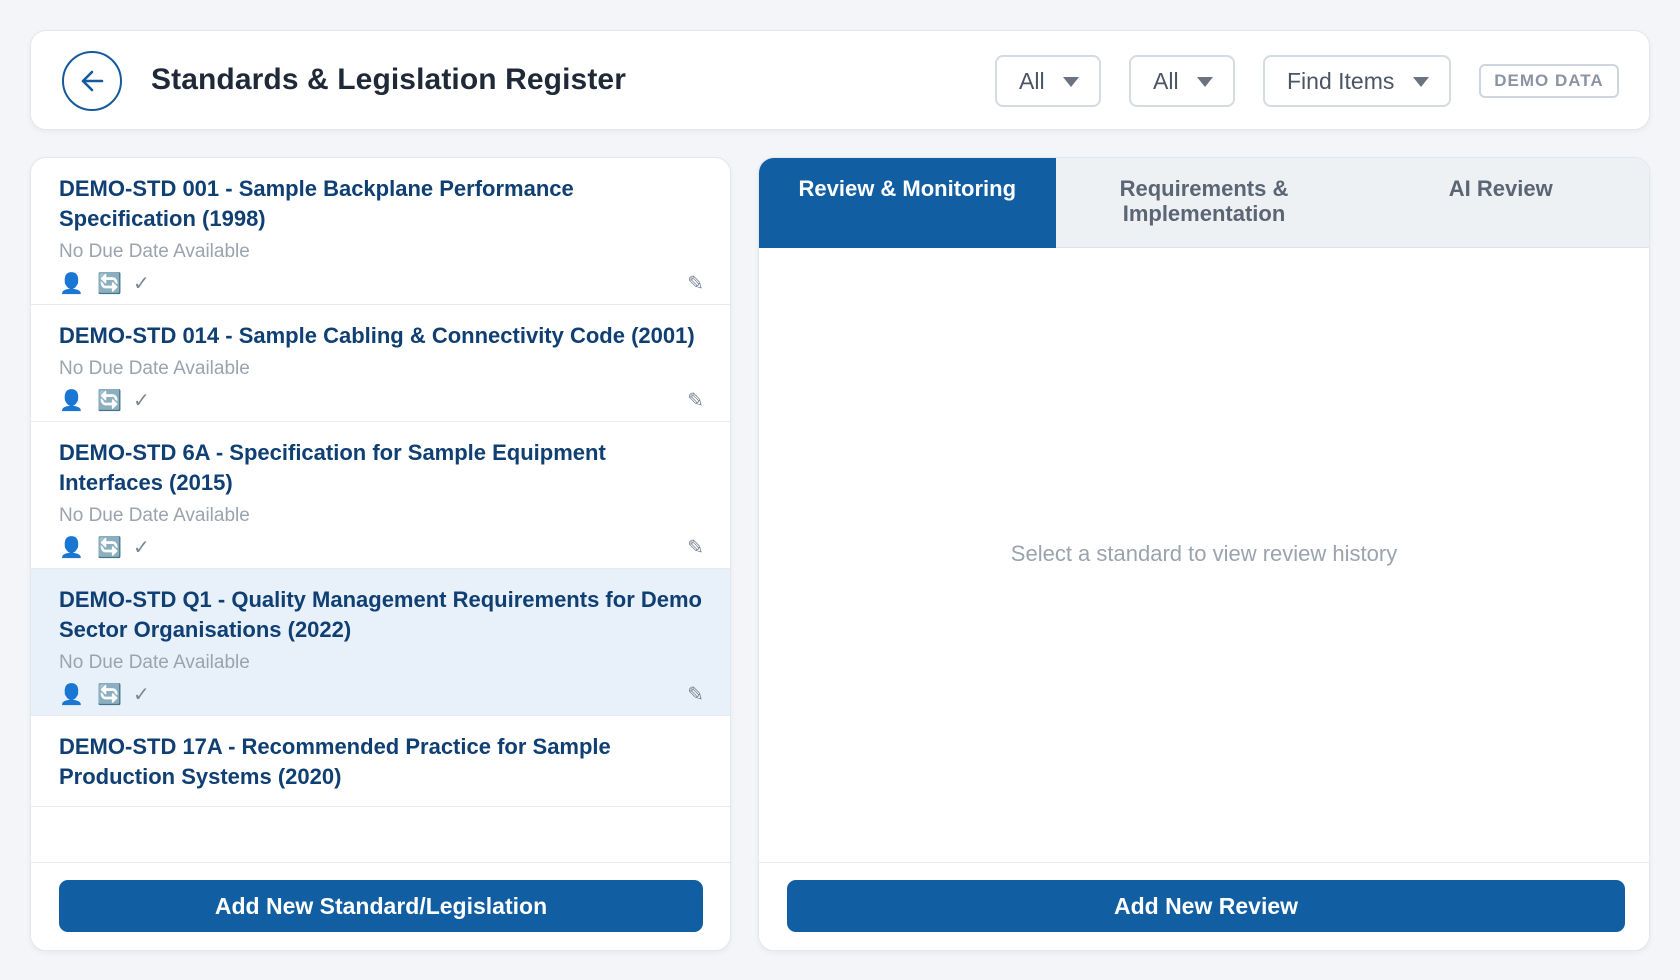 This screenshot has height=980, width=1680. Describe the element at coordinates (1182, 81) in the screenshot. I see `filter-dropdown-2: All` at that location.